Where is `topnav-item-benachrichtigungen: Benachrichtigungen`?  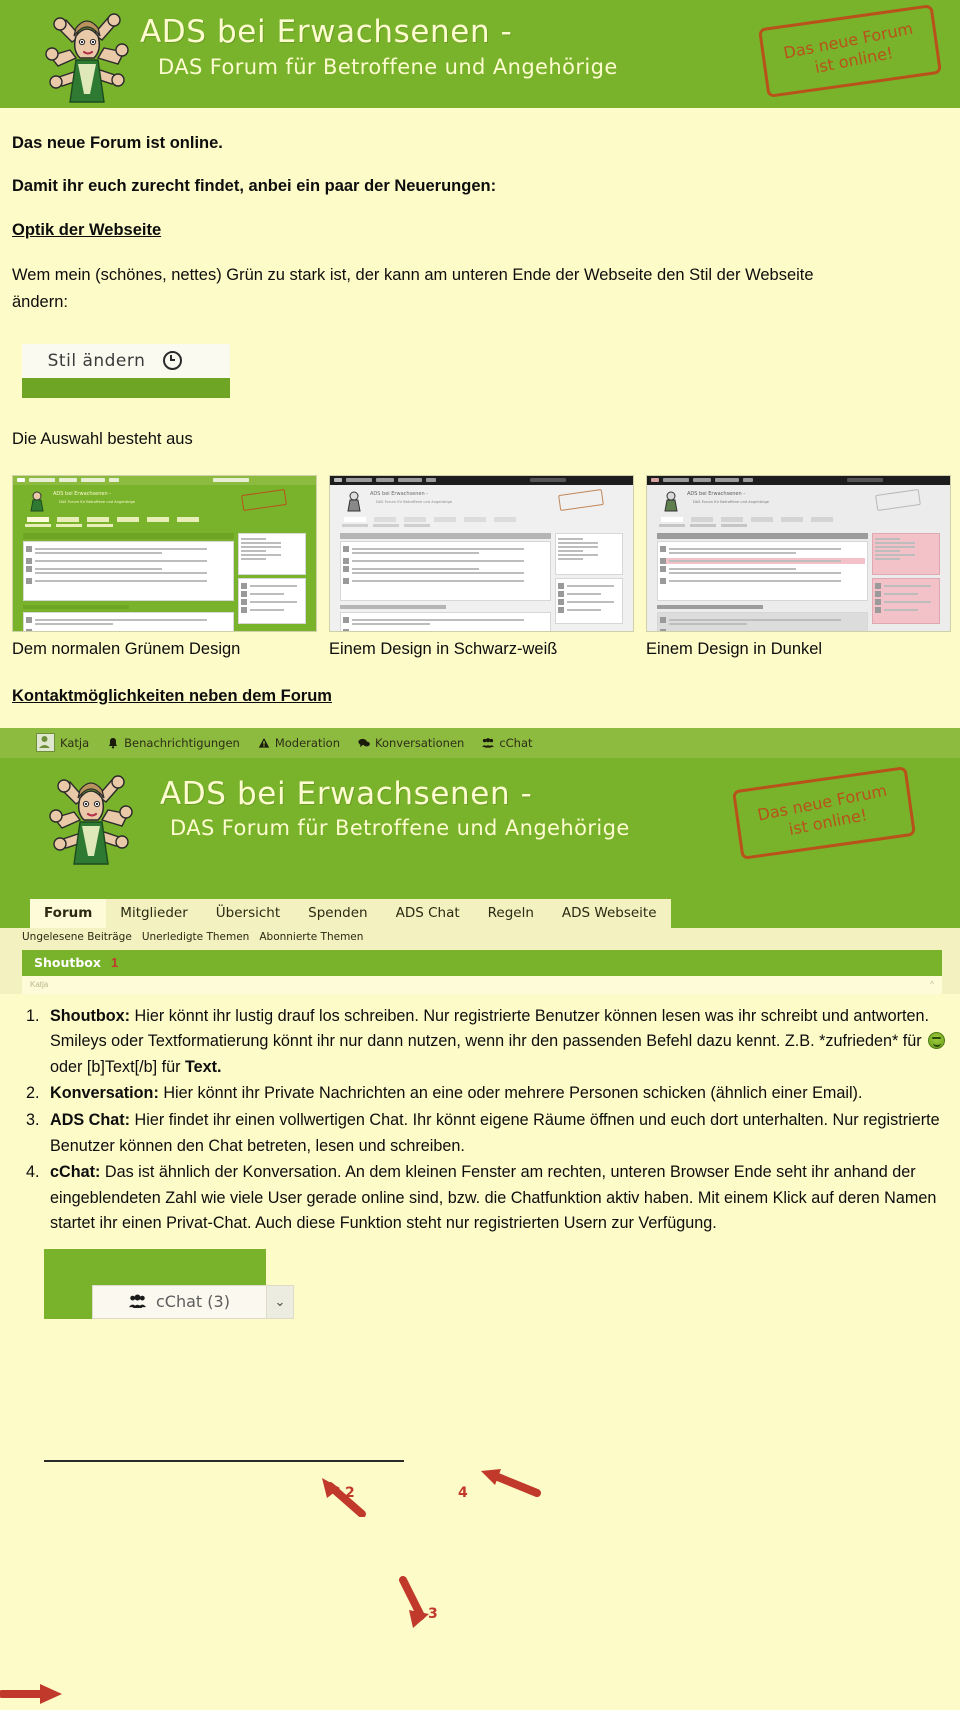
topnav-item-benachrichtigungen: Benachrichtigungen is located at coordinates (173, 743).